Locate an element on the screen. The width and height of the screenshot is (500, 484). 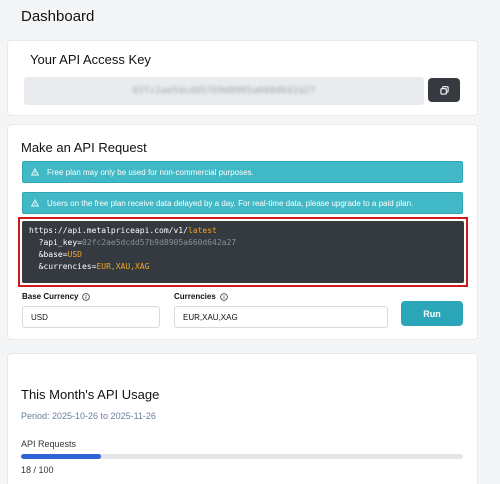
run-button: Run is located at coordinates (432, 313).